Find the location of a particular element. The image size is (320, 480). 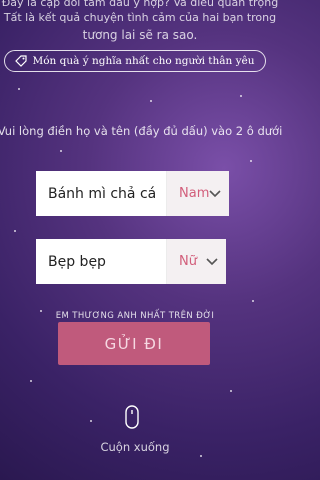

person2-row: Bẹp bẹp Nữ is located at coordinates (131, 261).